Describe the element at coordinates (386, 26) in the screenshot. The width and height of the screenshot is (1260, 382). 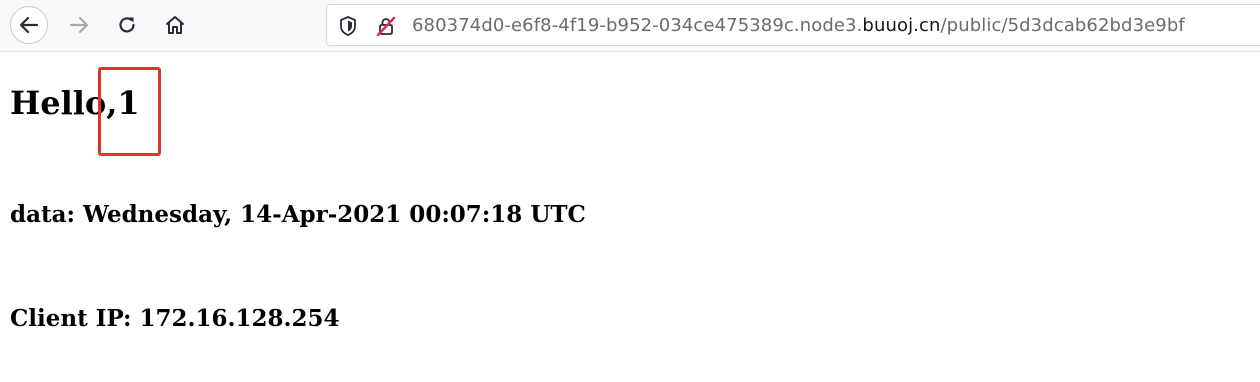
I see `insecure-lock-icon` at that location.